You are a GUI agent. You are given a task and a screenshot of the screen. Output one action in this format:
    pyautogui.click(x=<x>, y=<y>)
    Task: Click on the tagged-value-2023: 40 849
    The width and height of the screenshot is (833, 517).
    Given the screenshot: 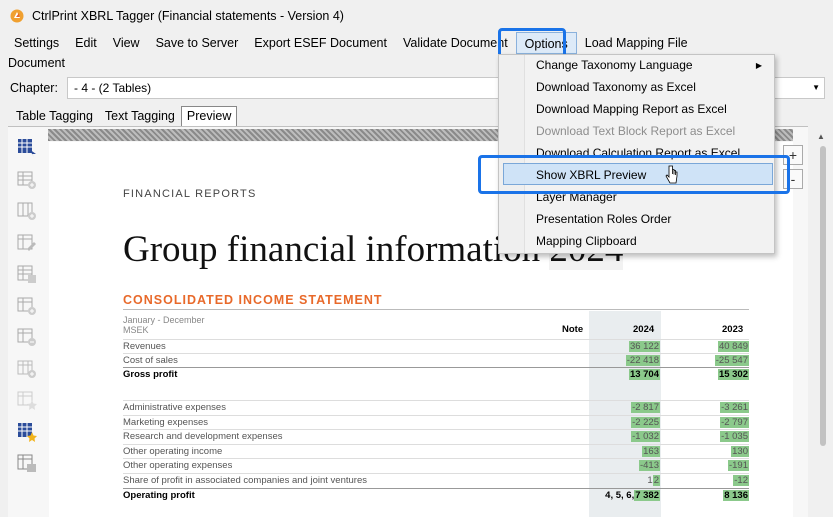 What is the action you would take?
    pyautogui.click(x=733, y=346)
    